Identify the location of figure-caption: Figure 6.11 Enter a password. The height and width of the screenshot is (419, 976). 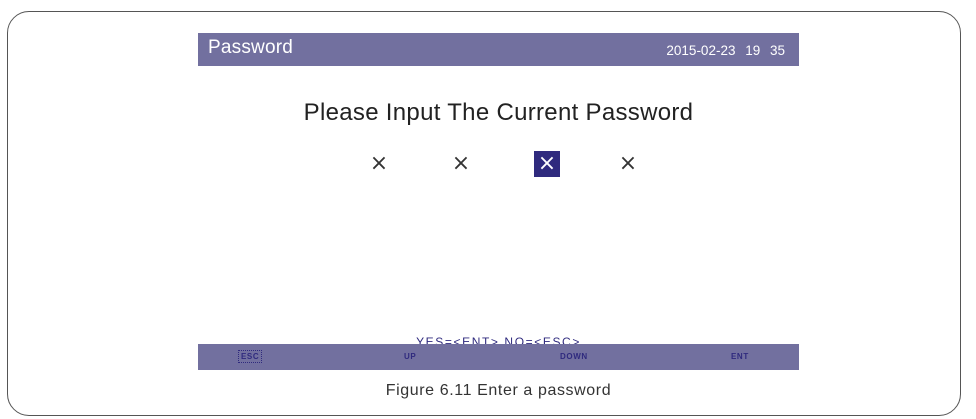
(498, 390).